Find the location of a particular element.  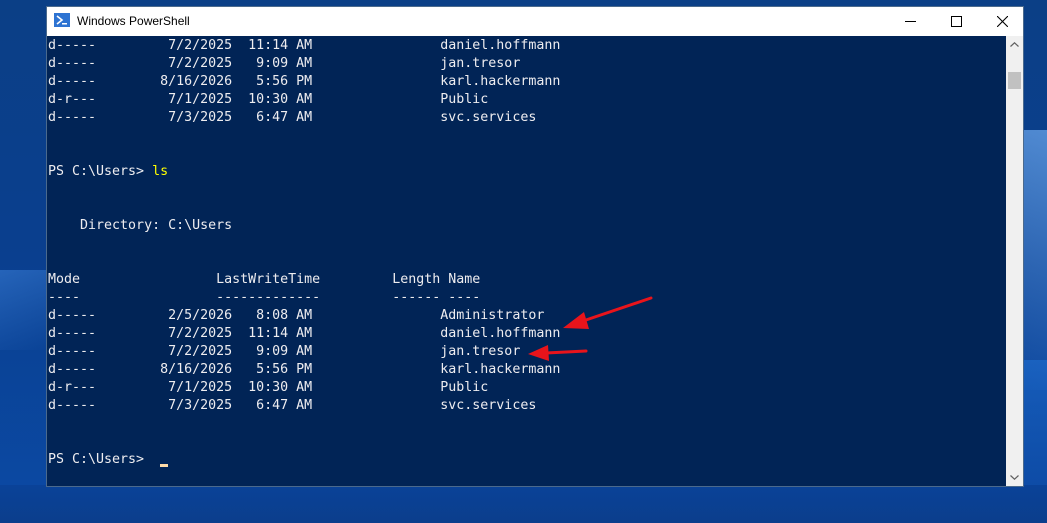

chevron-down-icon is located at coordinates (1014, 477).